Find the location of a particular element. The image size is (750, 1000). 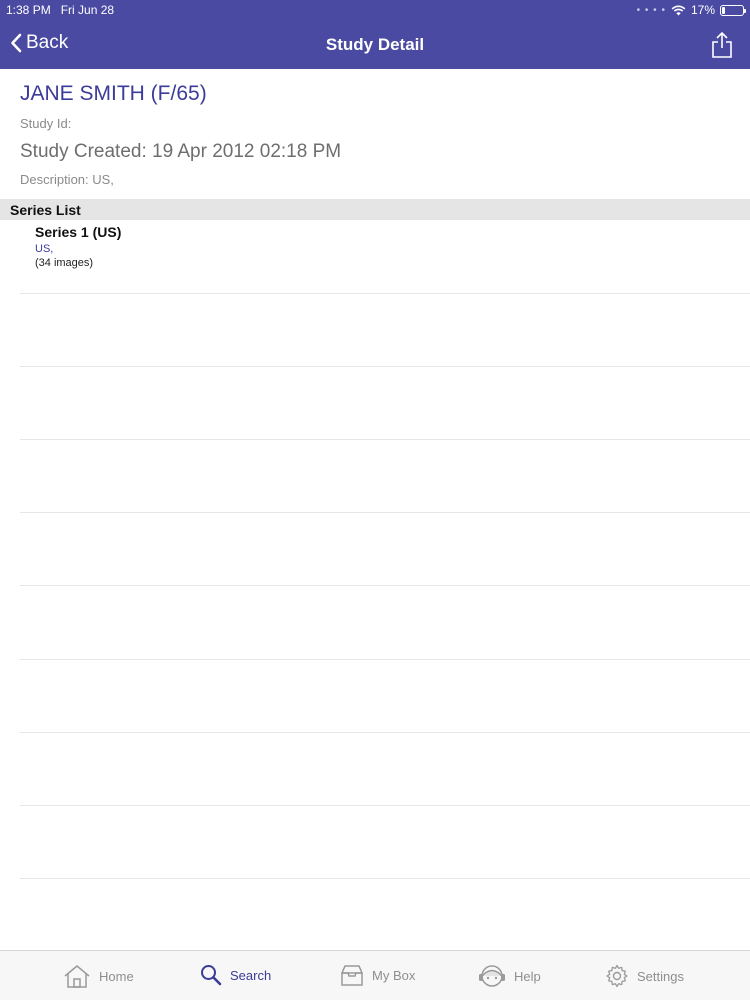

tab-settings-label: Settings is located at coordinates (660, 976).